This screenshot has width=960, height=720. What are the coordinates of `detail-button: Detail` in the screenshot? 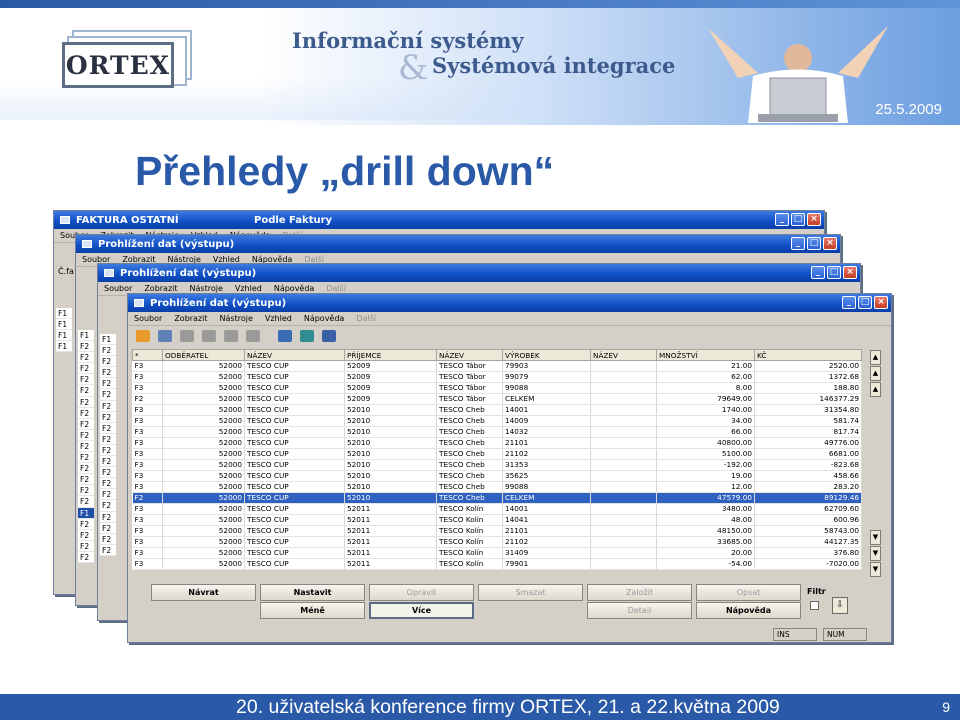 It's located at (639, 610).